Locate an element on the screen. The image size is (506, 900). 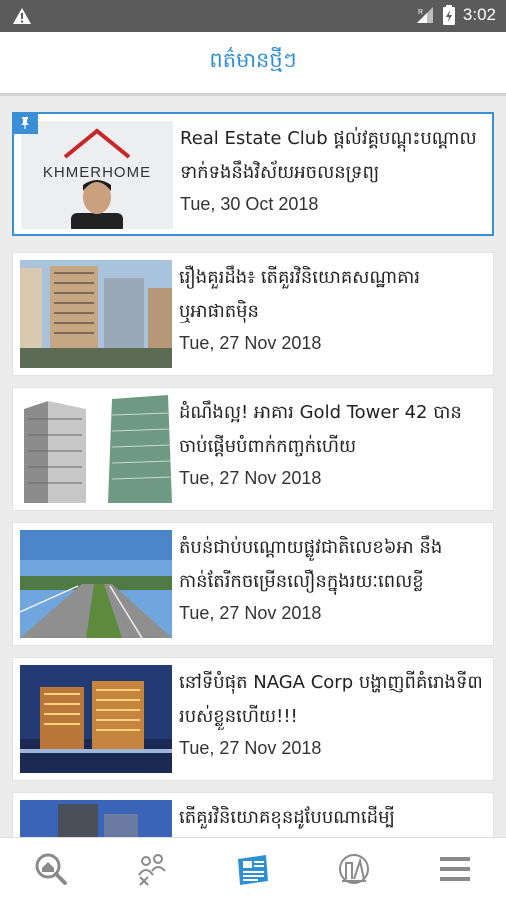
nav-calculator is located at coordinates (354, 869).